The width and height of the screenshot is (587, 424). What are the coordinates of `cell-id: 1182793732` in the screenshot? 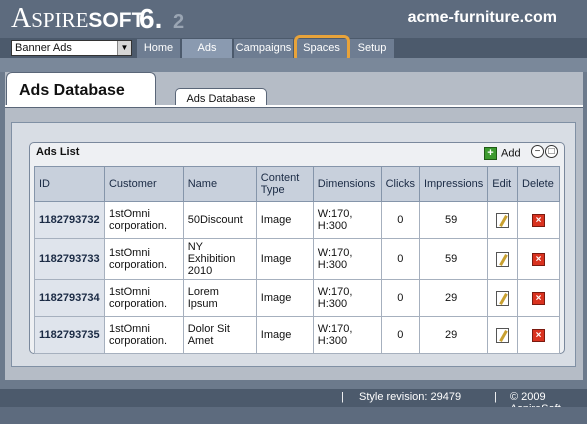 It's located at (69, 220).